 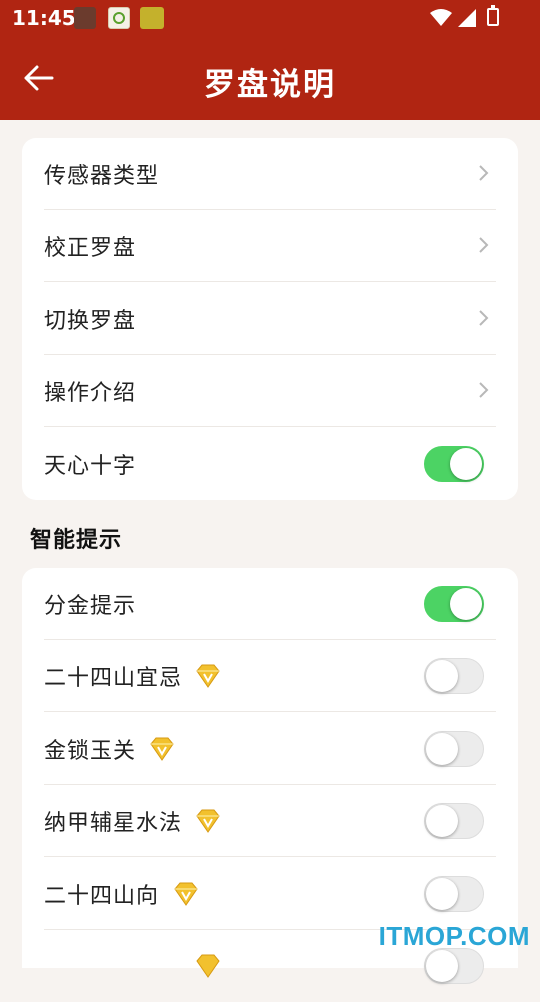 What do you see at coordinates (90, 466) in the screenshot?
I see `settings-item-label: 天心十字` at bounding box center [90, 466].